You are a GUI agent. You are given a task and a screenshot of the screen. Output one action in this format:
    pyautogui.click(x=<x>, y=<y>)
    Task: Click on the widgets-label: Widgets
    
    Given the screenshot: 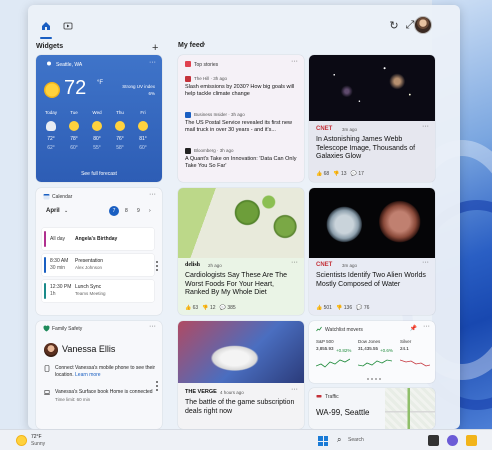 What is the action you would take?
    pyautogui.click(x=50, y=46)
    